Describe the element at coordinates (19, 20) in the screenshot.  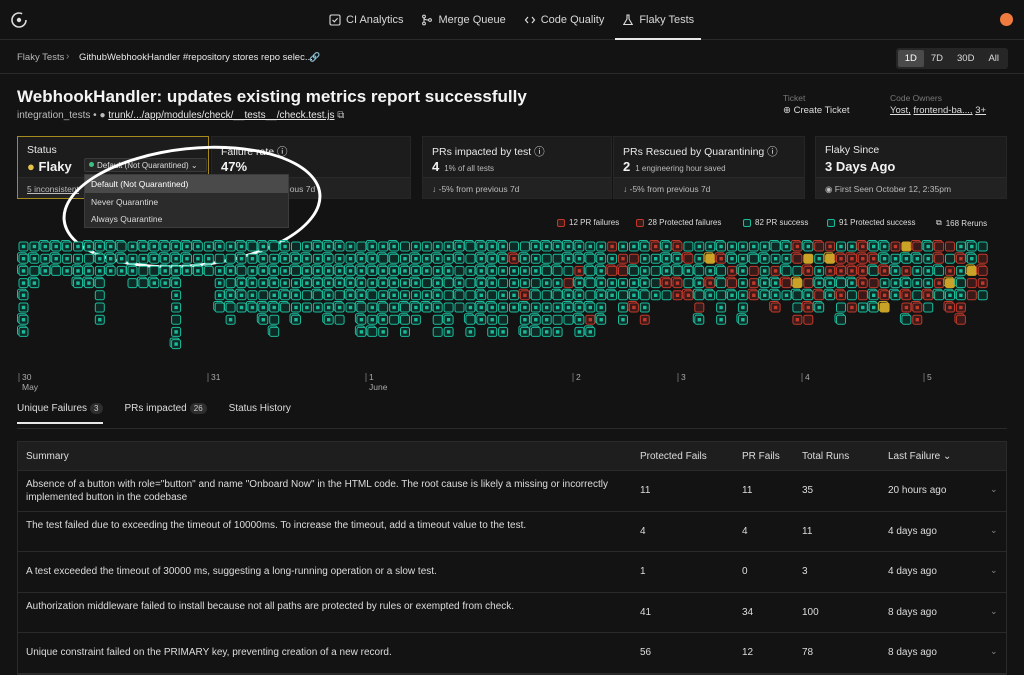
I see `logo-icon` at that location.